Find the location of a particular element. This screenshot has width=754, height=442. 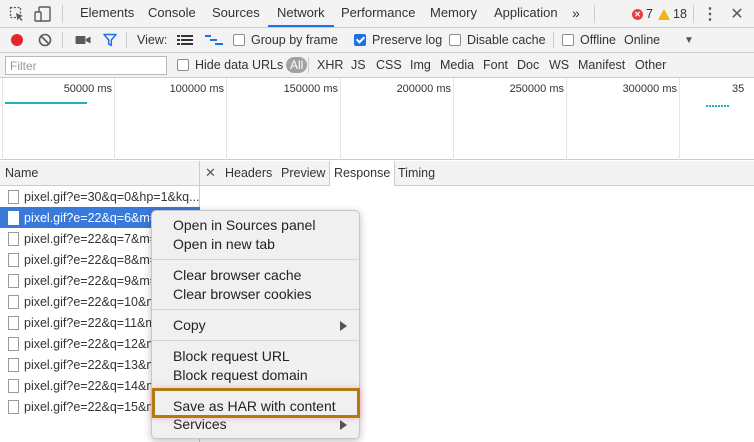

filter-type-img: Img is located at coordinates (420, 65).